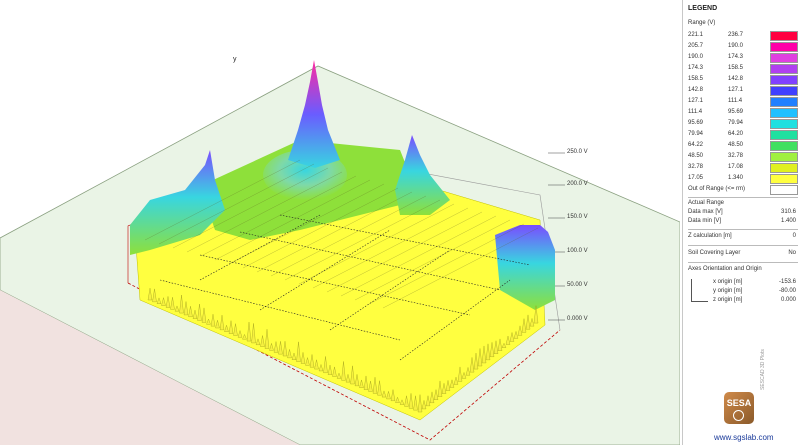 This screenshot has width=800, height=445. Describe the element at coordinates (728, 300) in the screenshot. I see `z-origin-label: z origin [m]` at that location.